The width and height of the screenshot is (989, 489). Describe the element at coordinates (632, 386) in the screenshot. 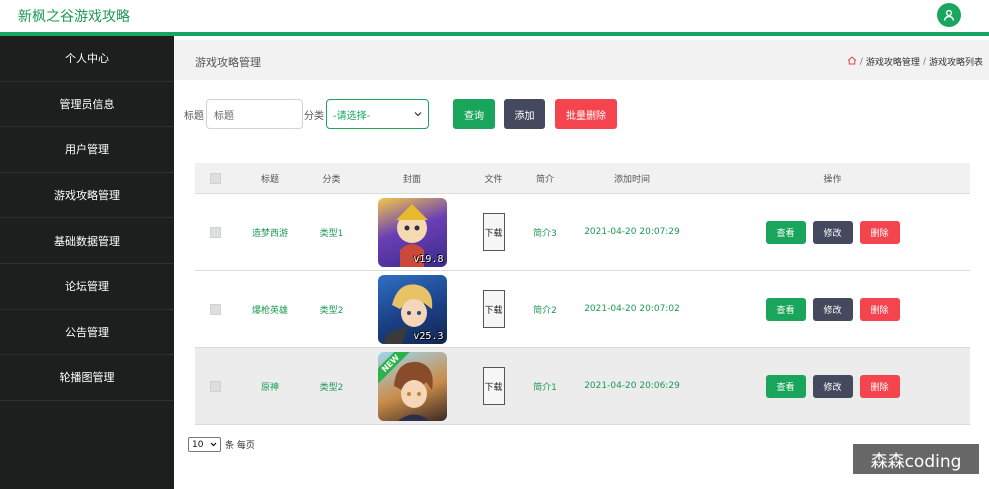

I see `row-added-time: 2021-04-20 20:06:29` at that location.